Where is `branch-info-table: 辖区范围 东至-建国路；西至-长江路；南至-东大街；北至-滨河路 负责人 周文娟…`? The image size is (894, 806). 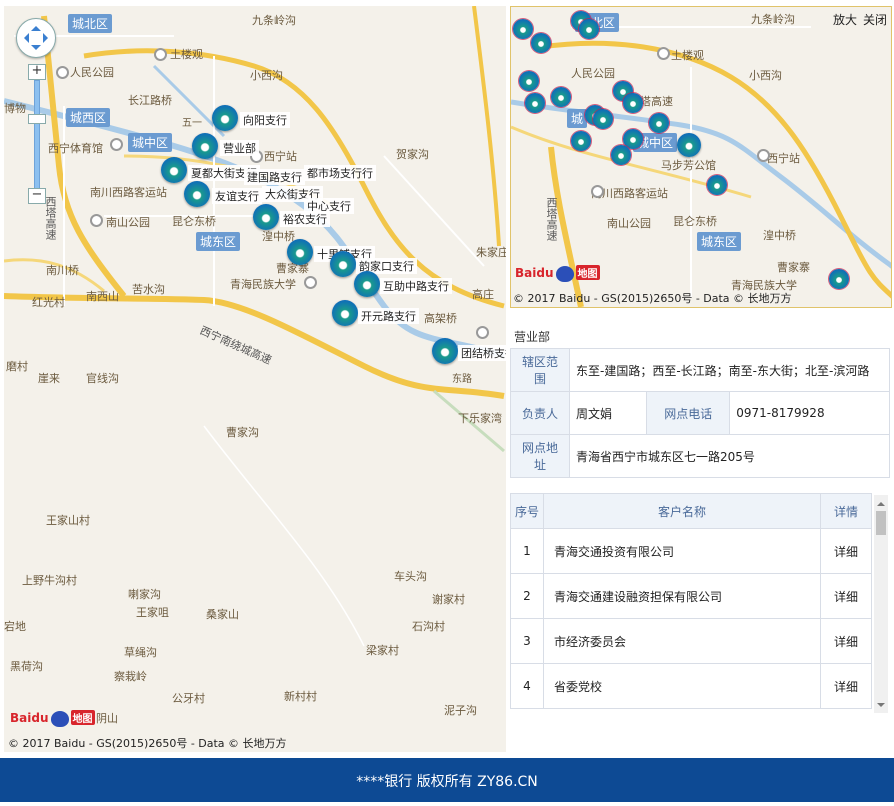
branch-info-table: 辖区范围 东至-建国路；西至-长江路；南至-东大街；北至-滨河路 负责人 周文娟… is located at coordinates (700, 413).